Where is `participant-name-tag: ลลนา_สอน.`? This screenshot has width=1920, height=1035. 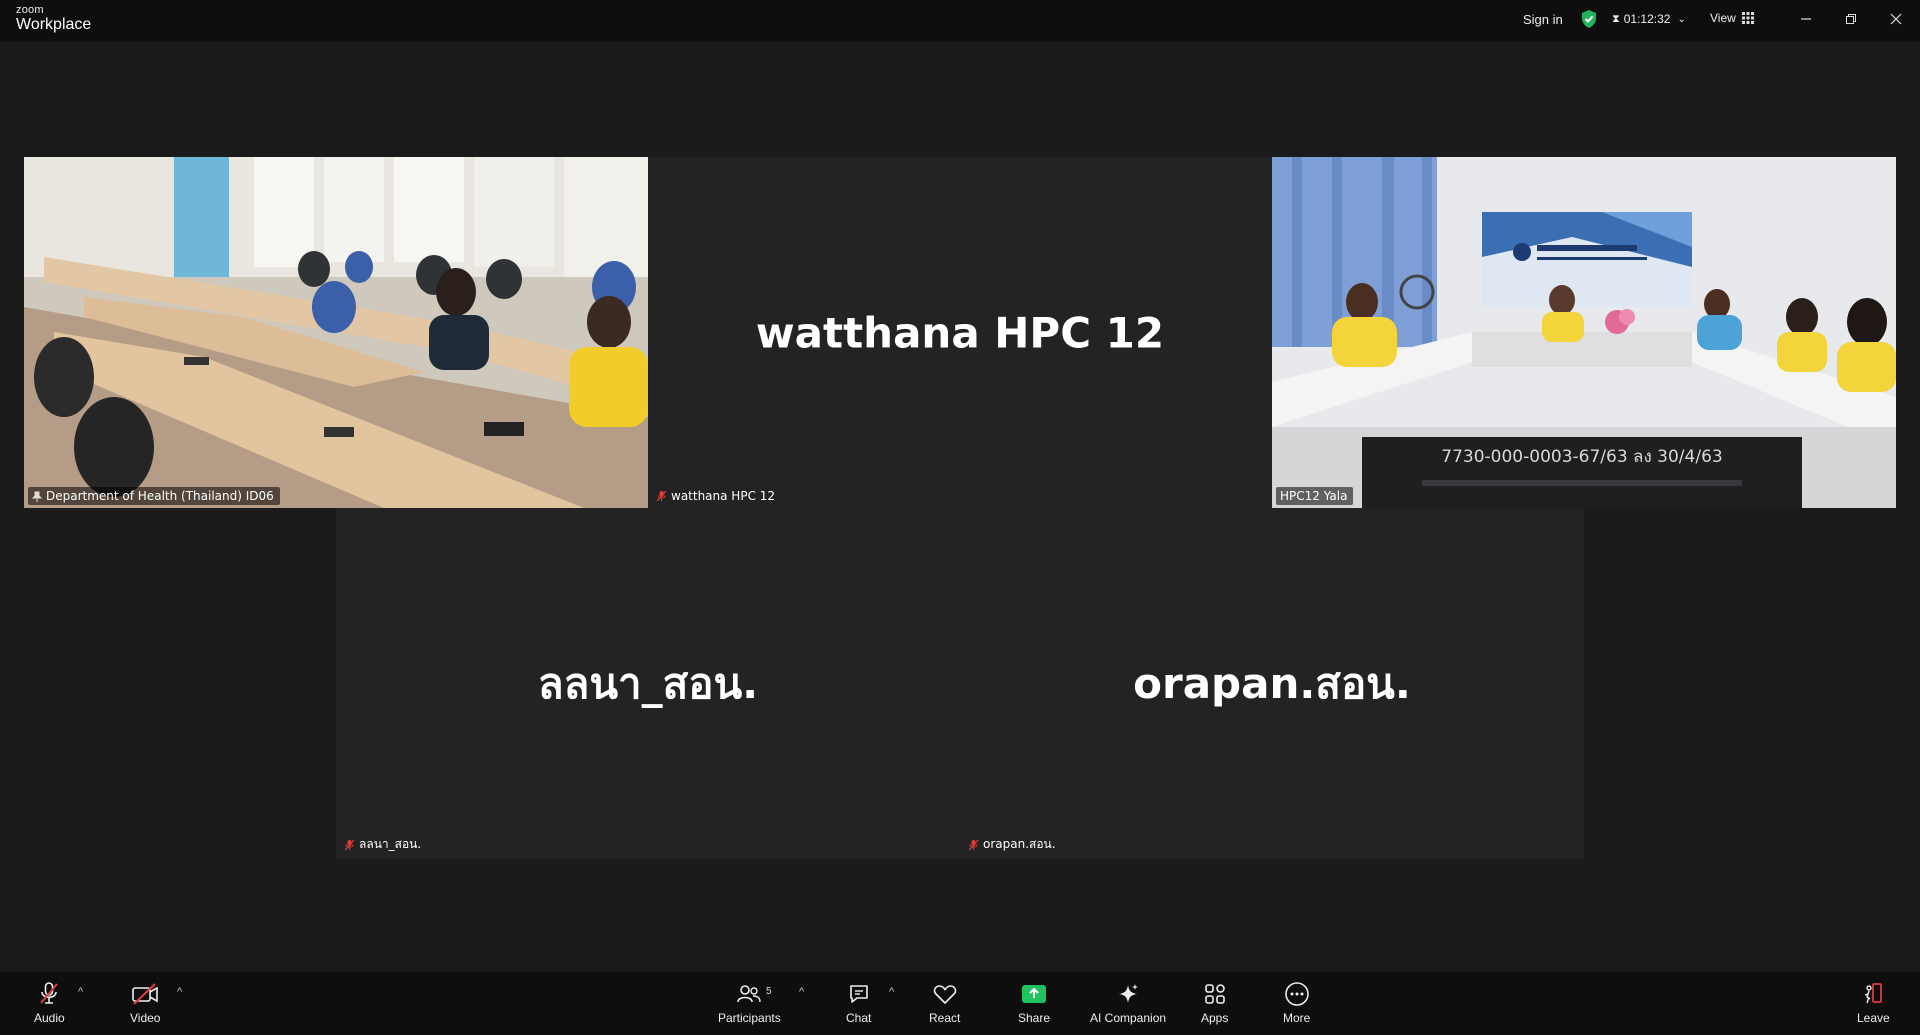
participant-name-tag: ลลนา_สอน. is located at coordinates (383, 844).